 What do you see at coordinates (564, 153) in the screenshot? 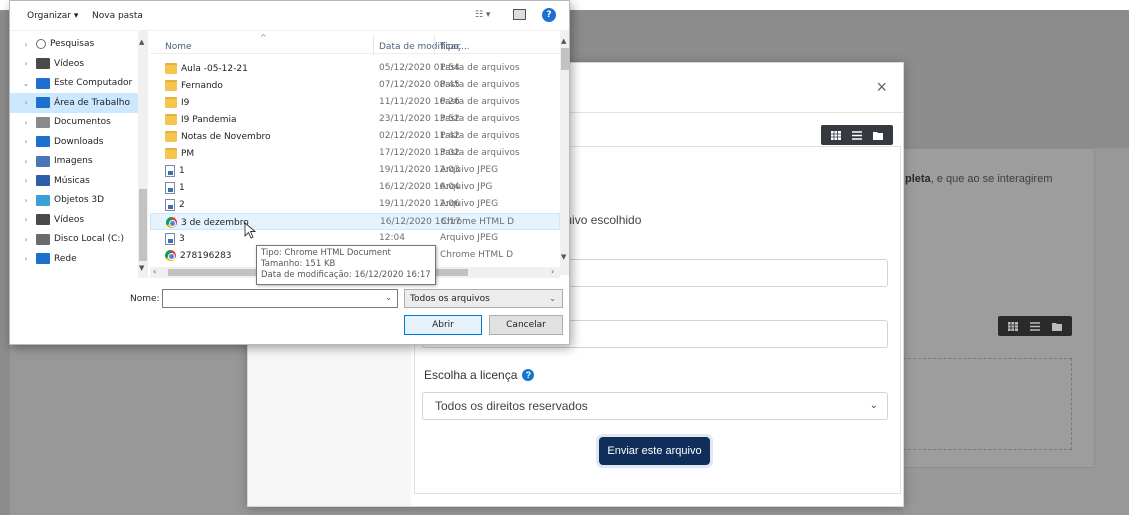
I see `file-list-scrollbar: ▲ ▼` at bounding box center [564, 153].